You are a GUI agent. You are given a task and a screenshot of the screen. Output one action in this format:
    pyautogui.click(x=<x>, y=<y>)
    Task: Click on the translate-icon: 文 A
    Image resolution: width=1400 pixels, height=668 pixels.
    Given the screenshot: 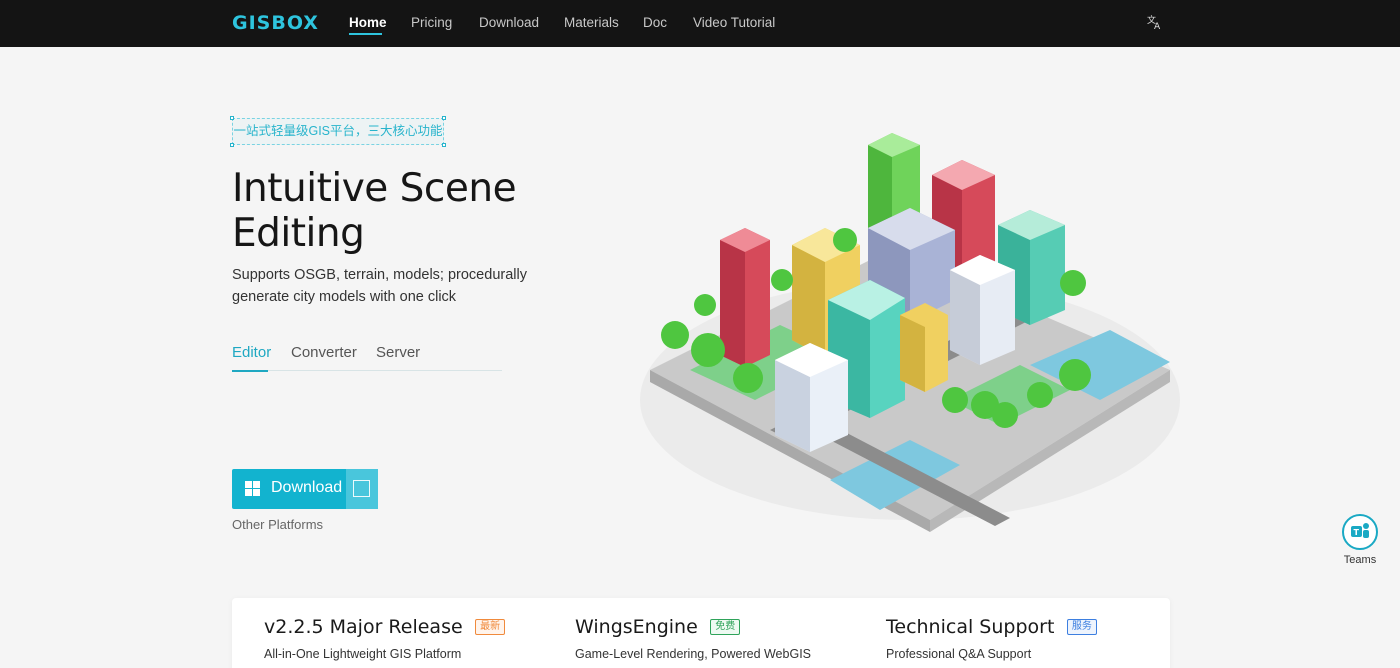 What is the action you would take?
    pyautogui.click(x=1155, y=23)
    